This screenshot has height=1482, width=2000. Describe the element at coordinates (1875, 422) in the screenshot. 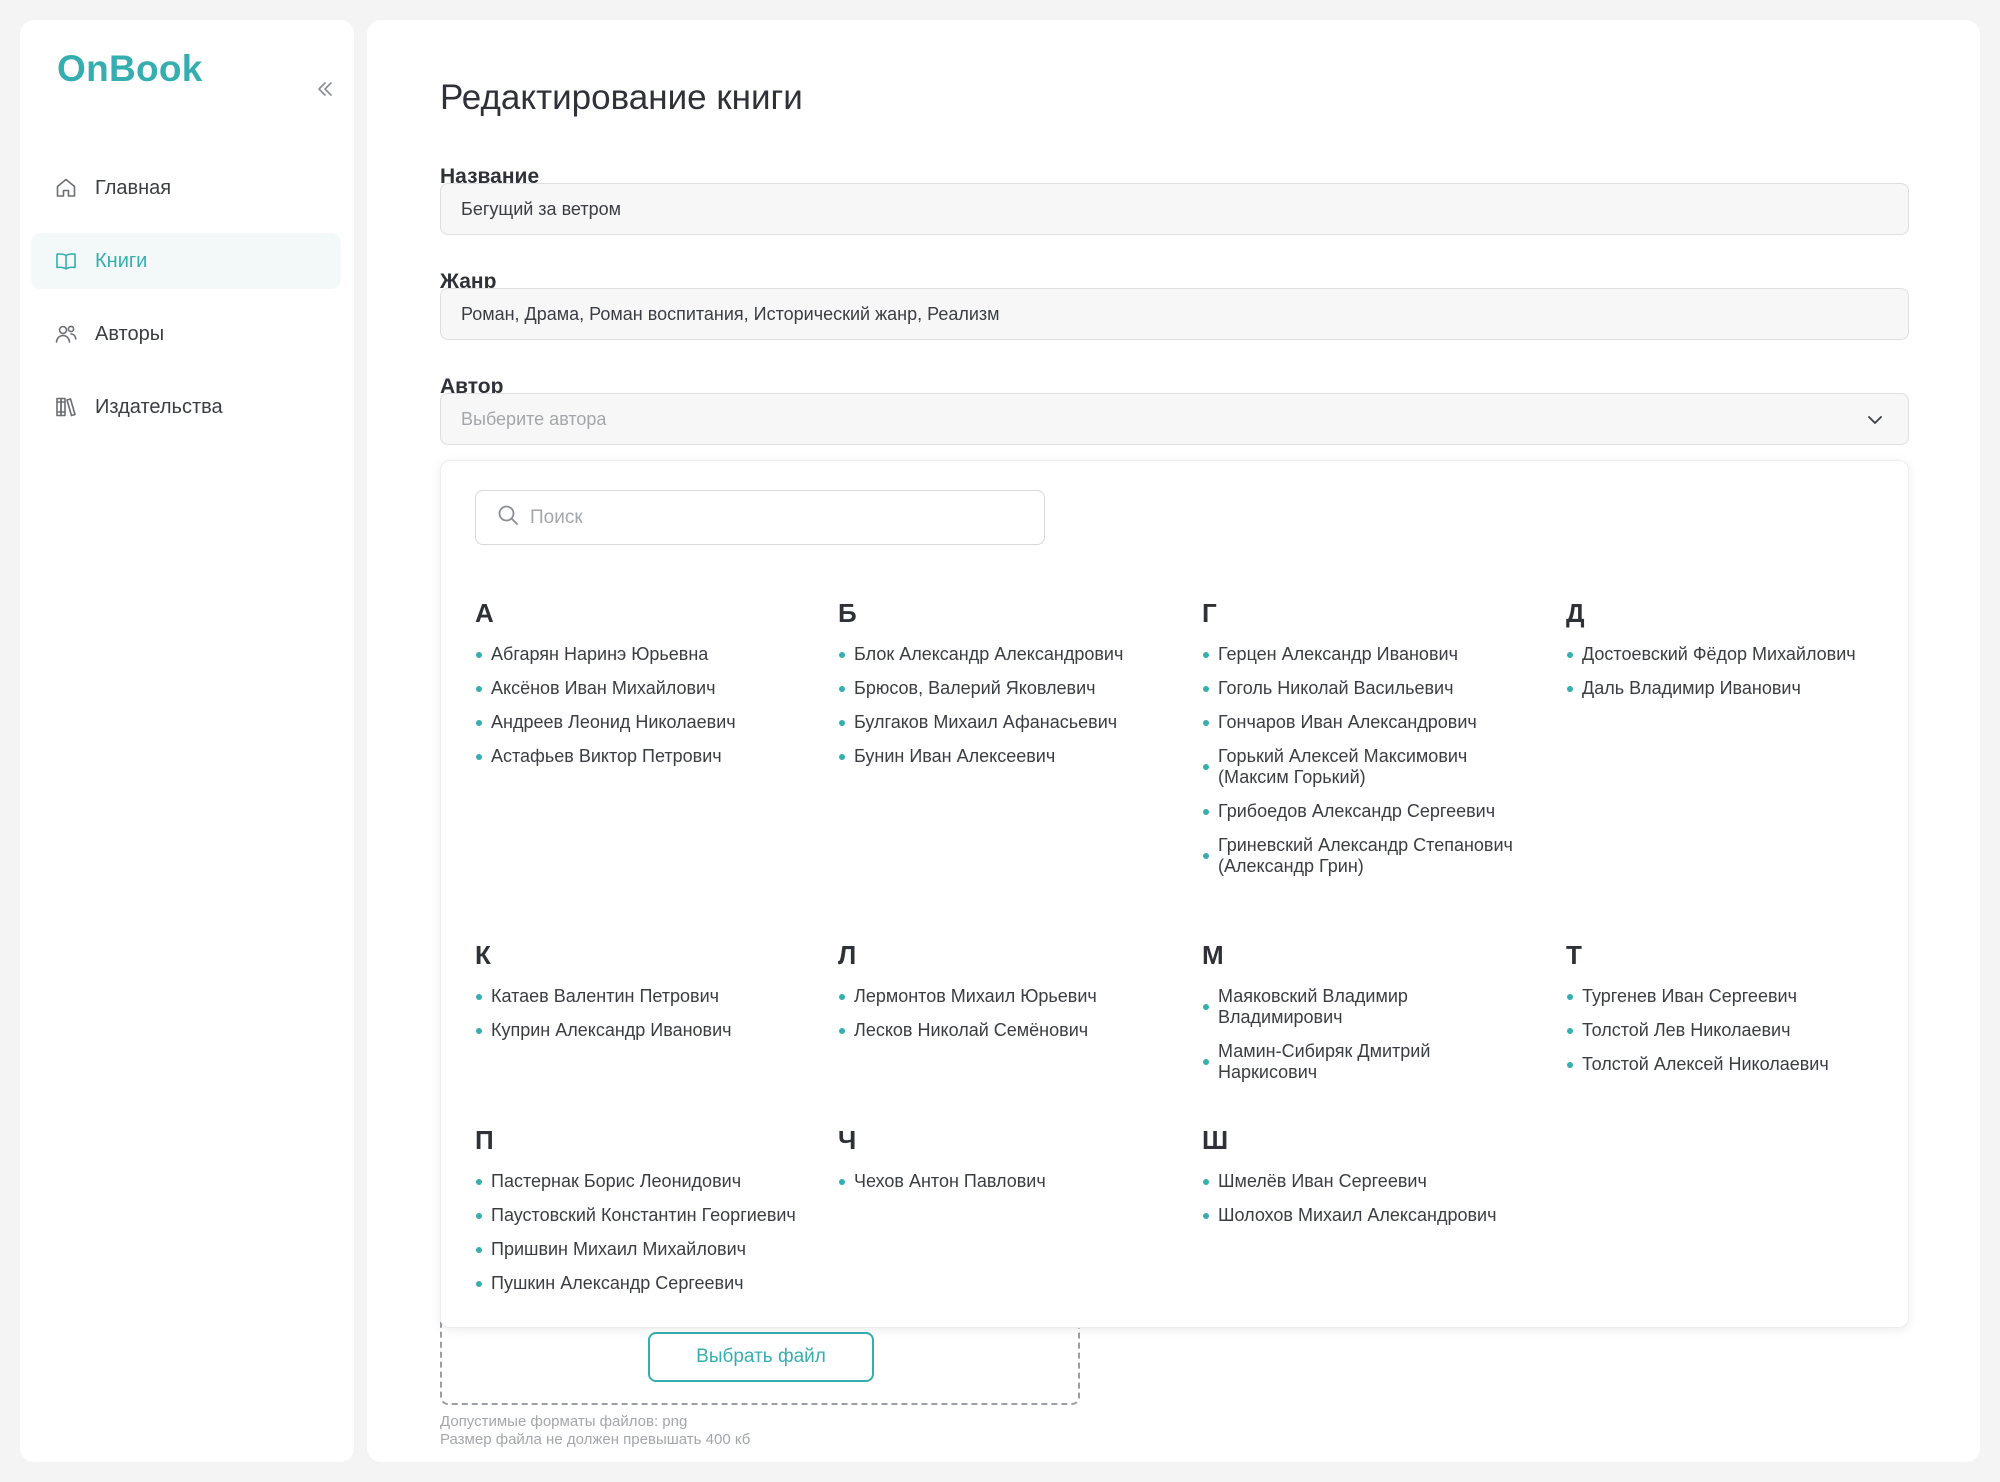

I see `chevron-down-icon` at that location.